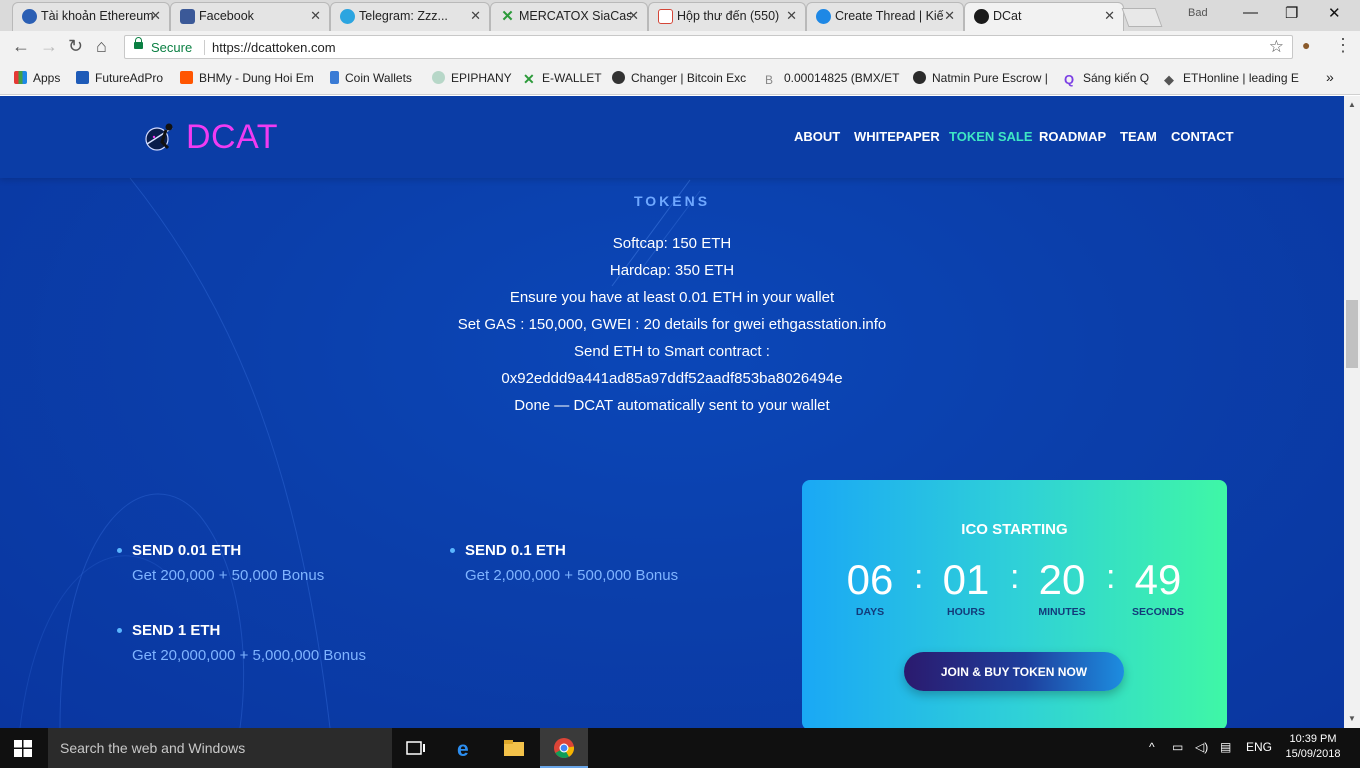  Describe the element at coordinates (1169, 79) in the screenshot. I see `ethereum-icon: ◆` at that location.